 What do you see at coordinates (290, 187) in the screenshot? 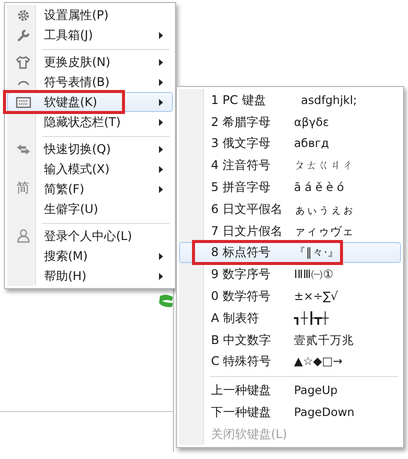
I see `menu-item: 5 拼音字母 ā á ě è ó` at bounding box center [290, 187].